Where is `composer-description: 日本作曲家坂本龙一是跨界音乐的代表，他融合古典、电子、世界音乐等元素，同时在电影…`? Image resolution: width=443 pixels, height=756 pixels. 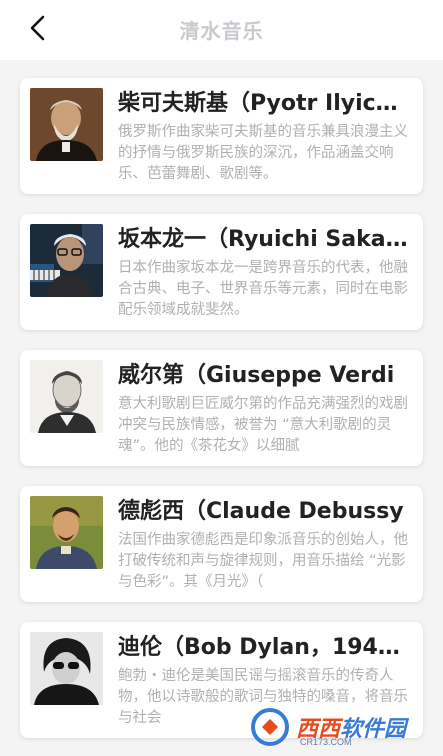 composer-description: 日本作曲家坂本龙一是跨界音乐的代表，他融合古典、电子、世界音乐等元素，同时在电影… is located at coordinates (263, 289).